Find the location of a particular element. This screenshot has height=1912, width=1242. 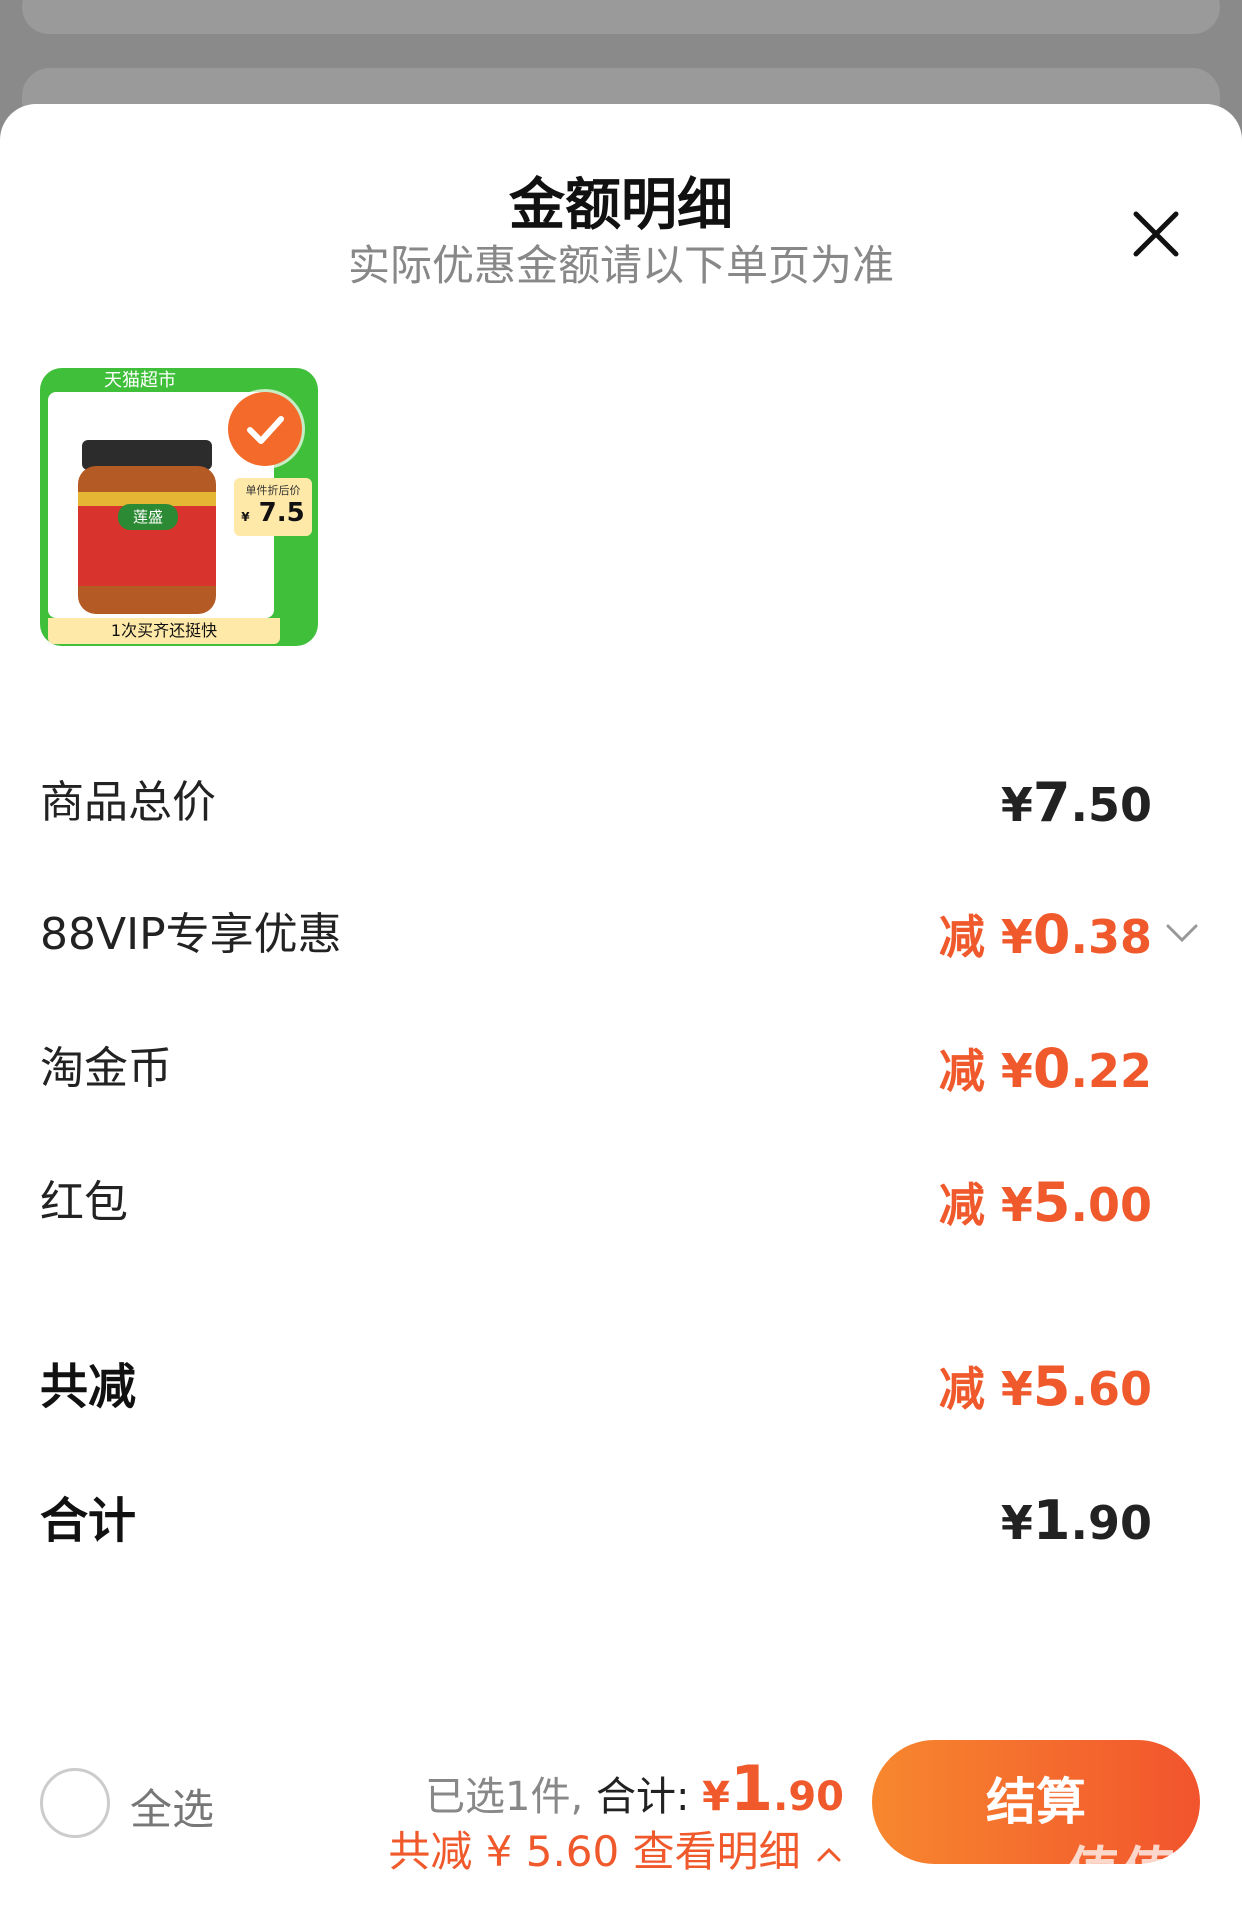

select-all-radio is located at coordinates (75, 1803).